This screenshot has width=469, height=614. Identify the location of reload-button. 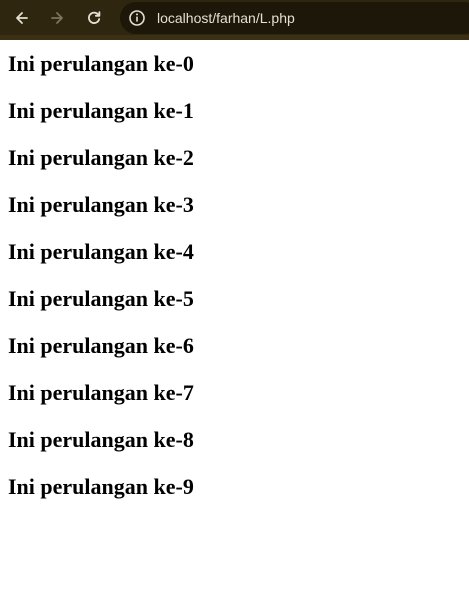
(94, 18).